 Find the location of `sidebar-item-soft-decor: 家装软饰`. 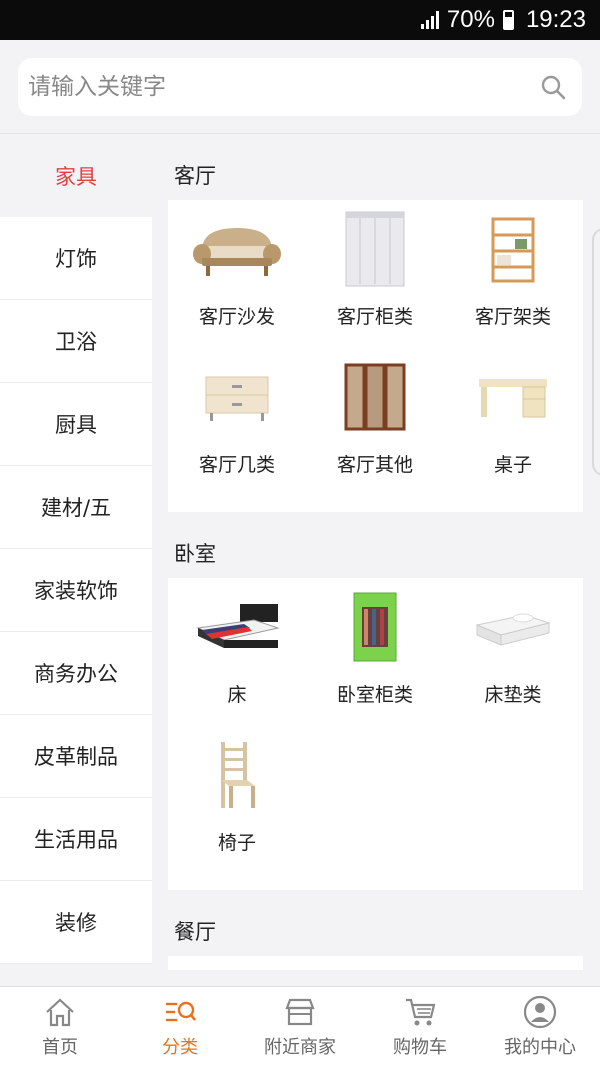

sidebar-item-soft-decor: 家装软饰 is located at coordinates (76, 590).